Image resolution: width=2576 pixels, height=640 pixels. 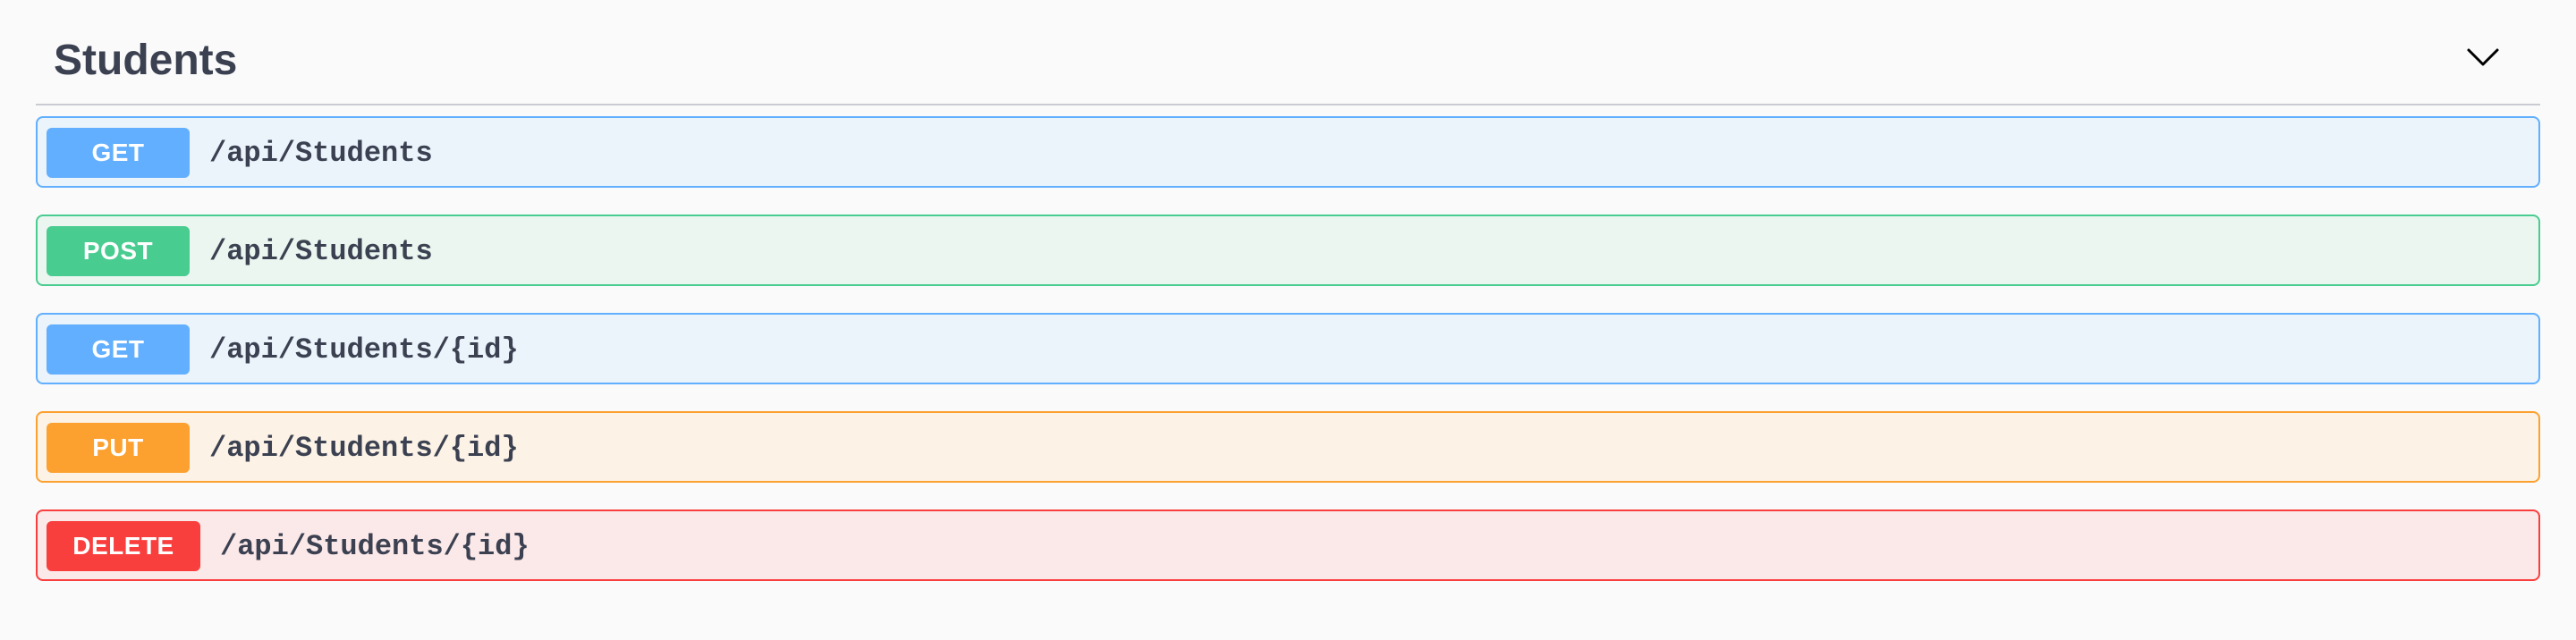 I want to click on operation-delete-student-by-id: DELETE /api/Students/{id}, so click(x=1288, y=545).